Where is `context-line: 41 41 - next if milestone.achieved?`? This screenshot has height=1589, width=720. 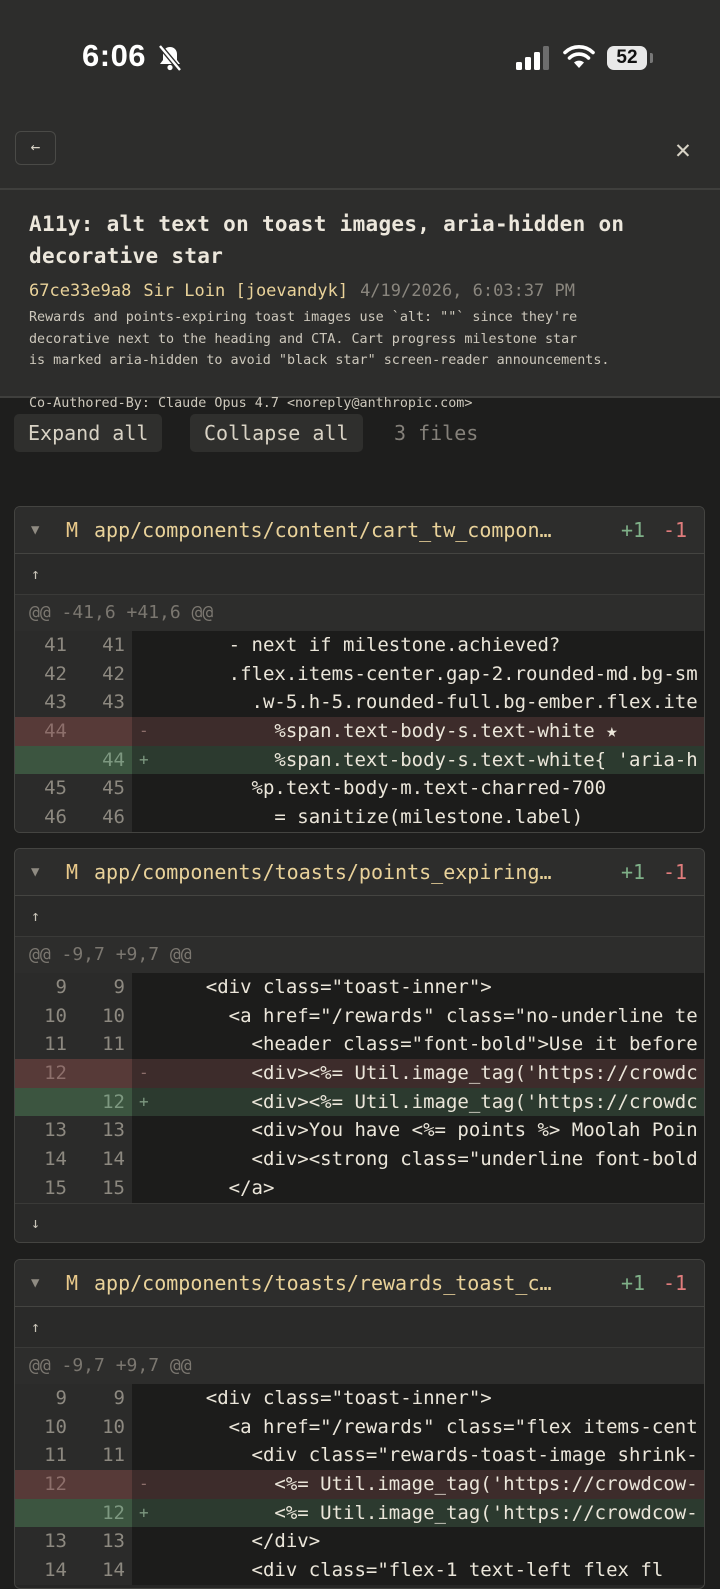 context-line: 41 41 - next if milestone.achieved? is located at coordinates (359, 645).